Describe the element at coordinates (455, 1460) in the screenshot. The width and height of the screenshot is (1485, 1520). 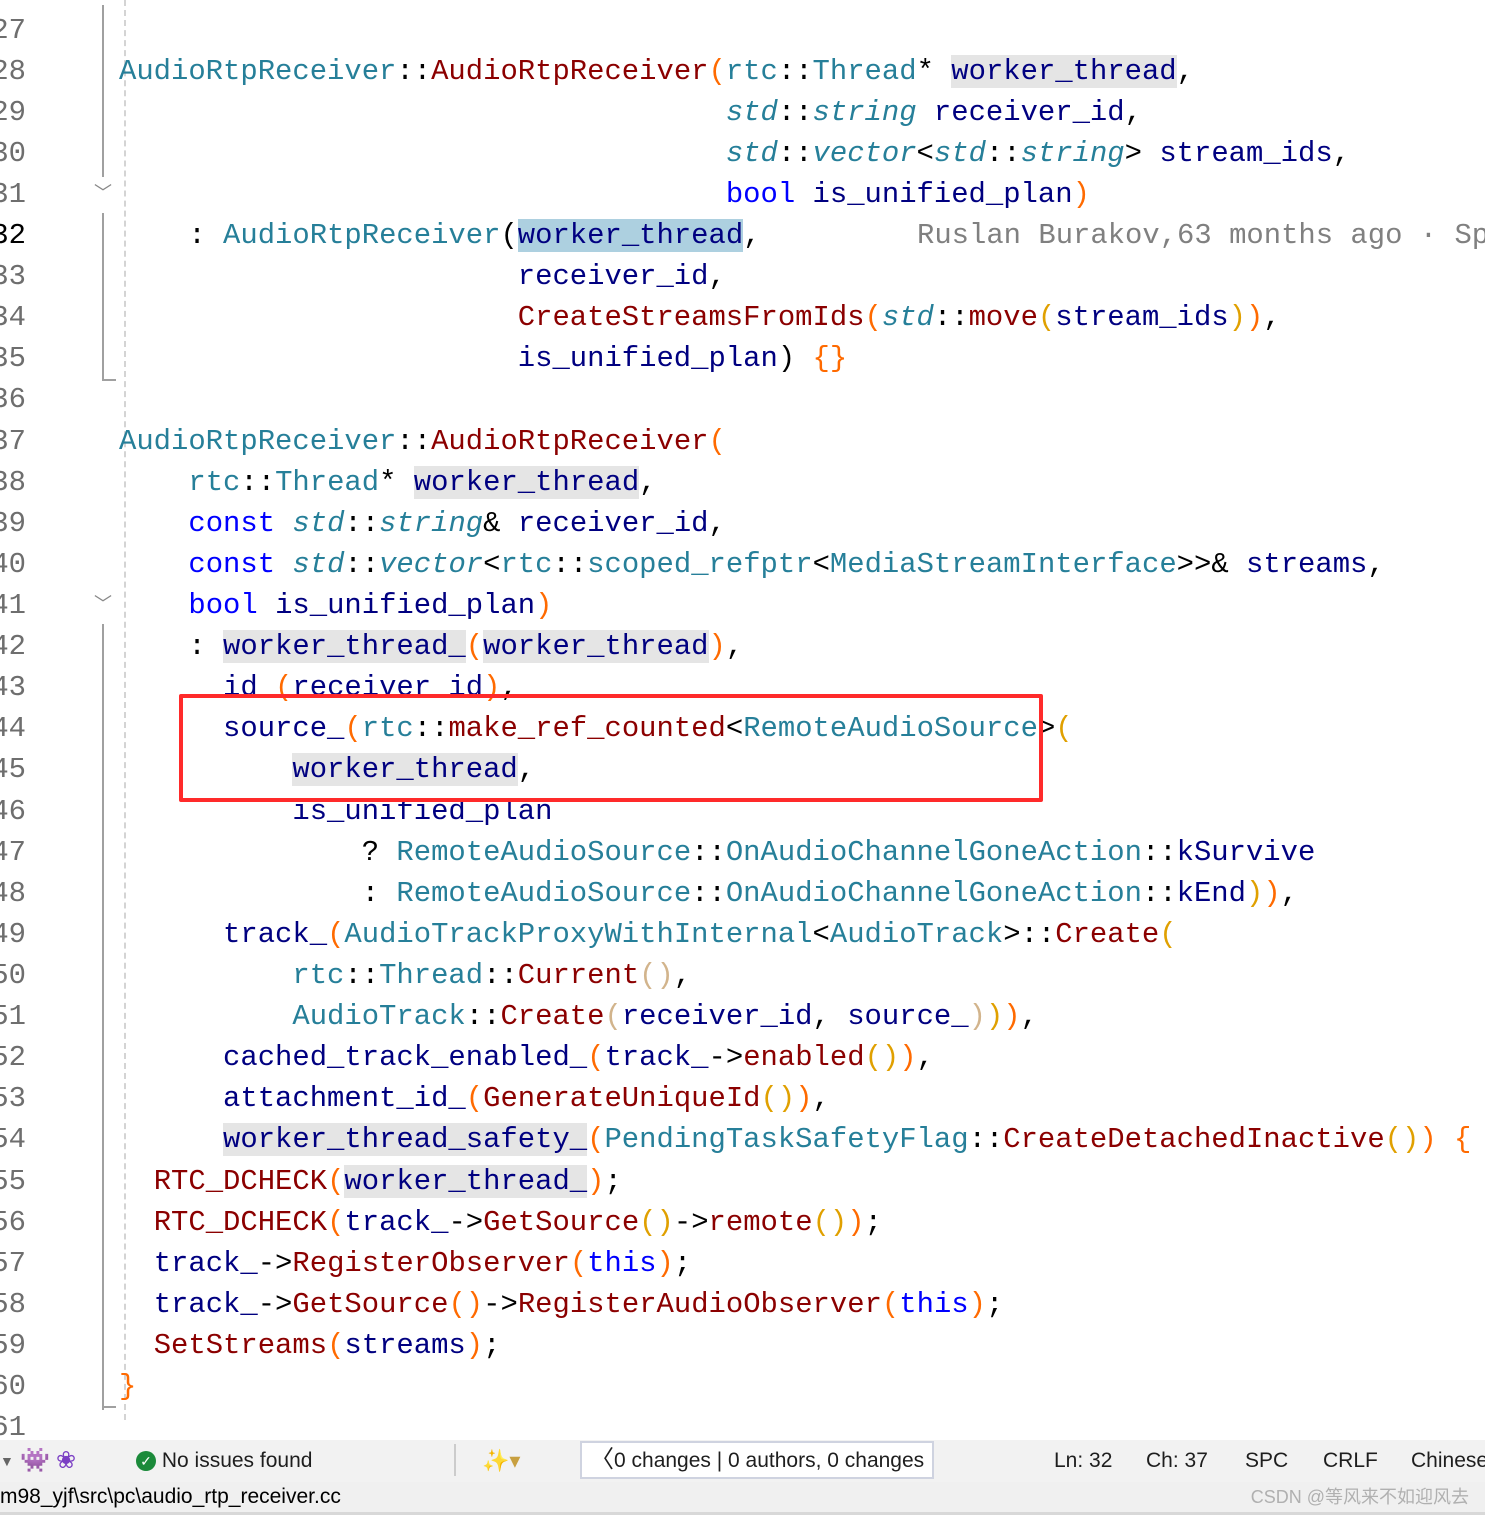
I see `divider` at that location.